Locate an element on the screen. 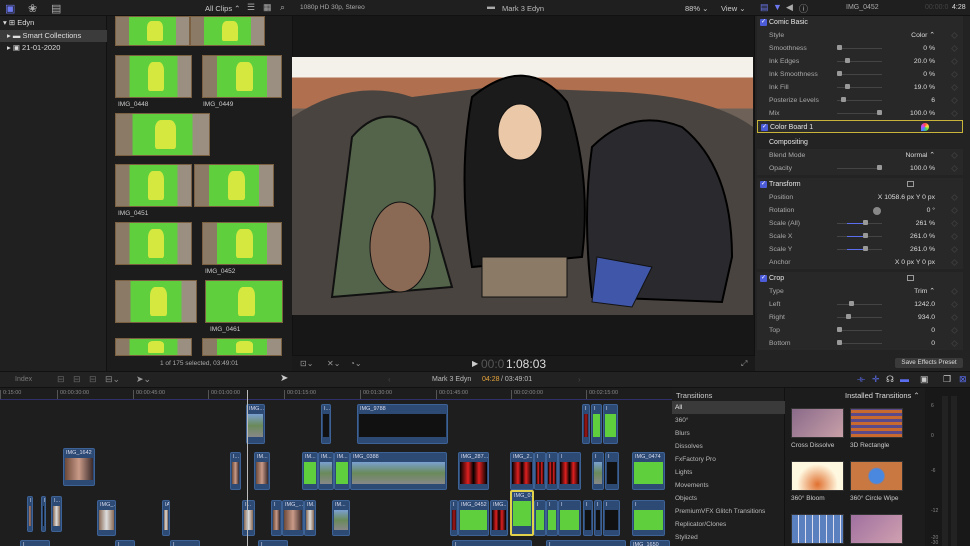 This screenshot has width=970, height=546. ink-fill-param: Ink Fill 19.0 % is located at coordinates (860, 87).